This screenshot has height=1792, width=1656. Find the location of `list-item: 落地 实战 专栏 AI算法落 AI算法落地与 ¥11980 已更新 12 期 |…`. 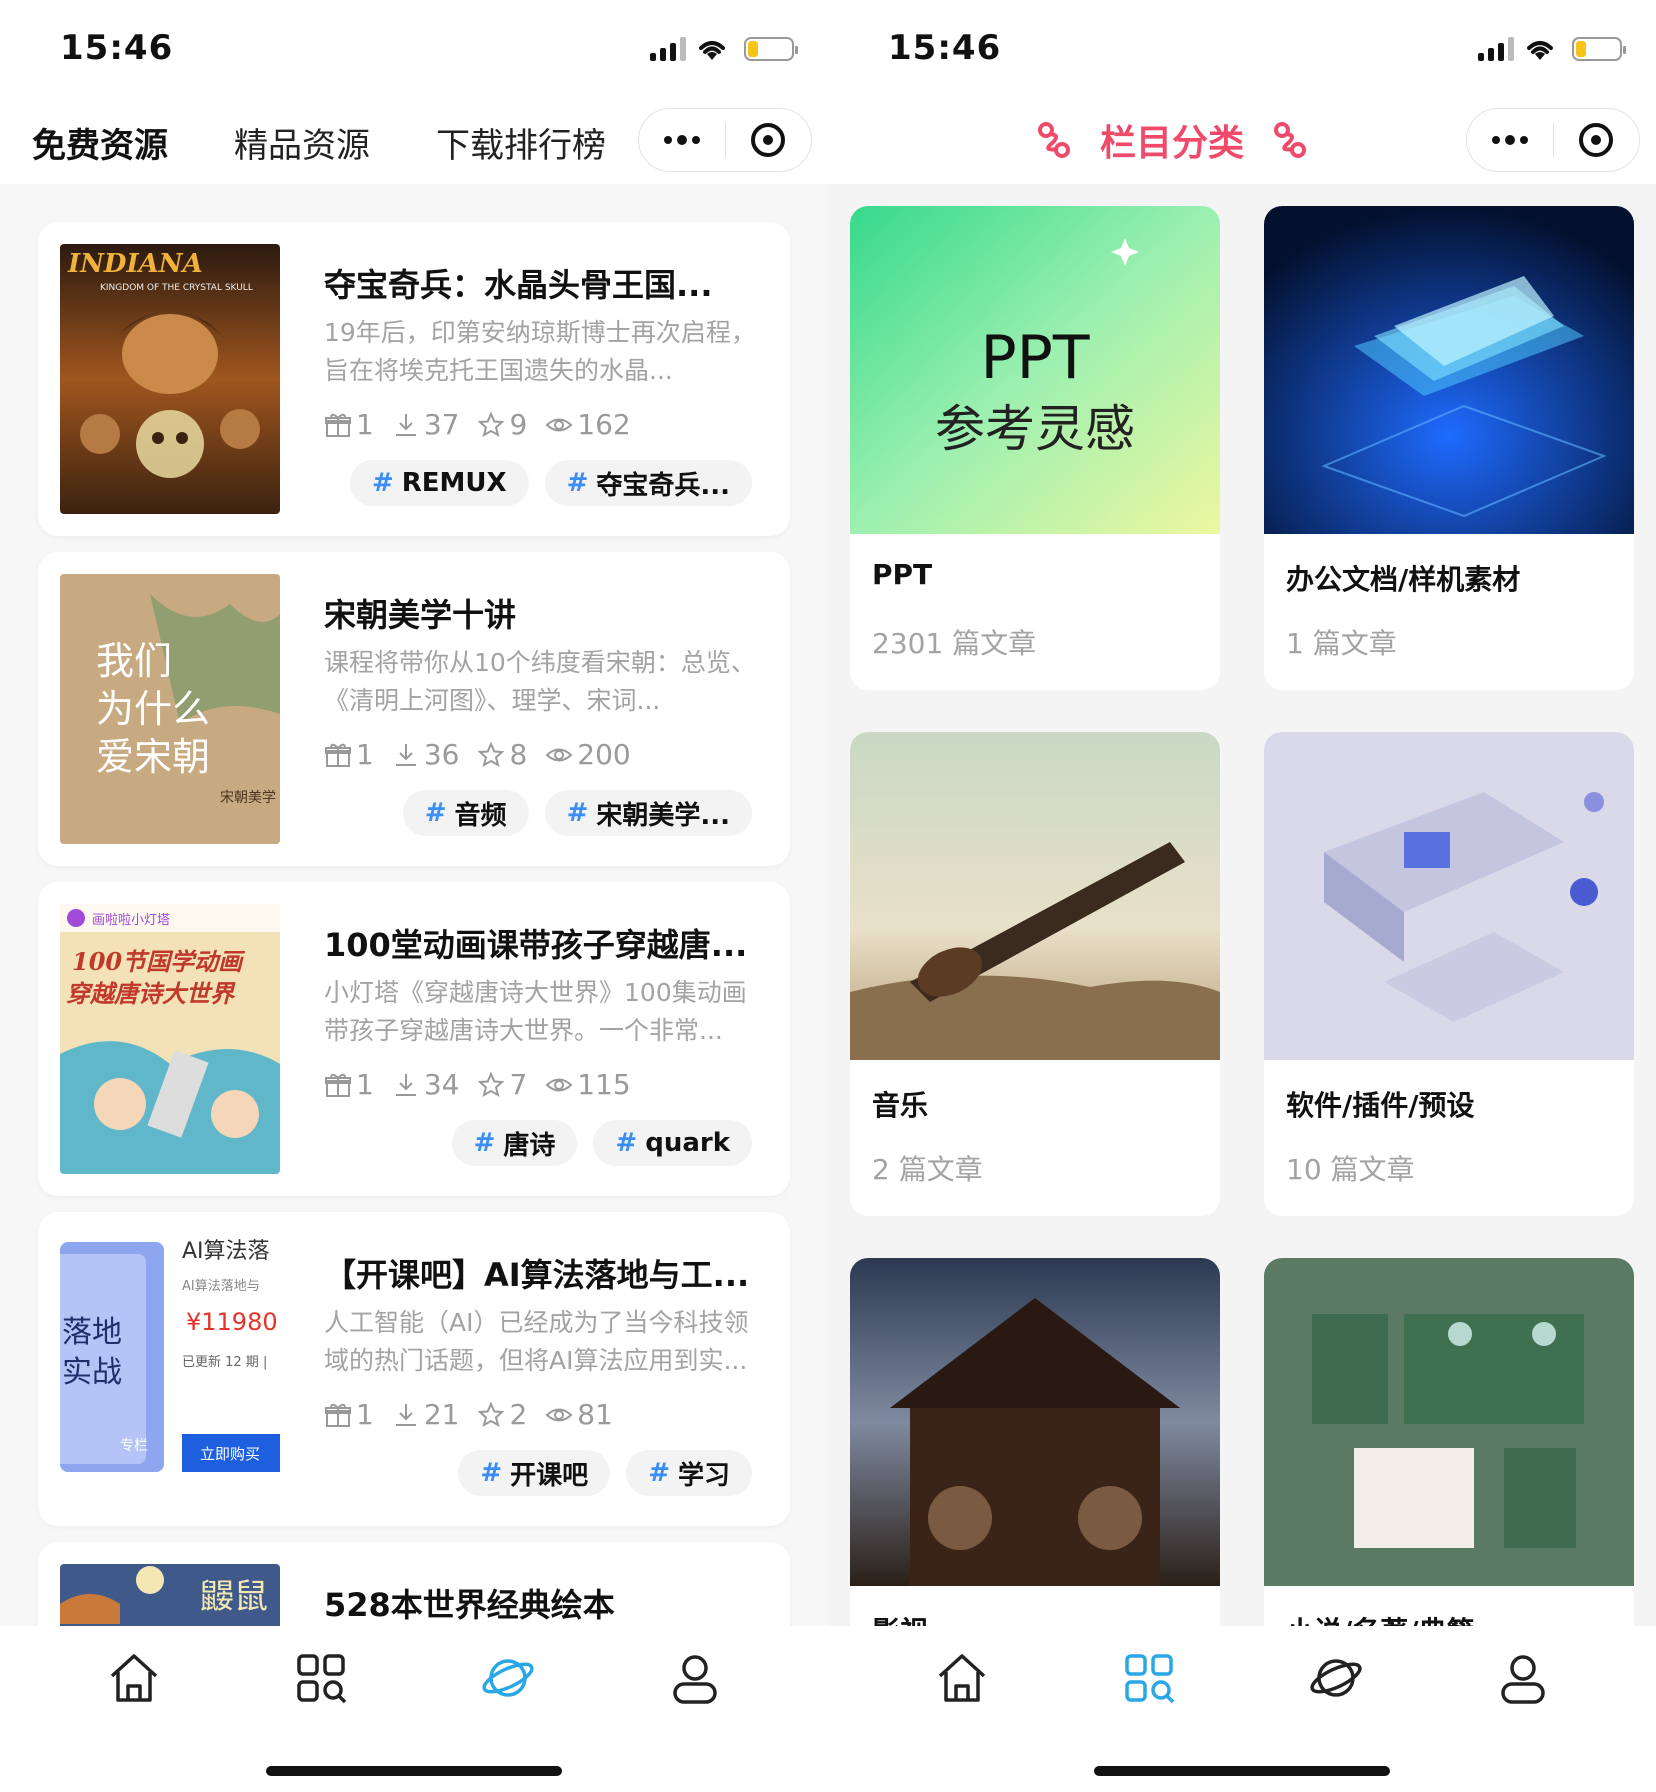

list-item: 落地 实战 专栏 AI算法落 AI算法落地与 ¥11980 已更新 12 期 |… is located at coordinates (414, 1369).